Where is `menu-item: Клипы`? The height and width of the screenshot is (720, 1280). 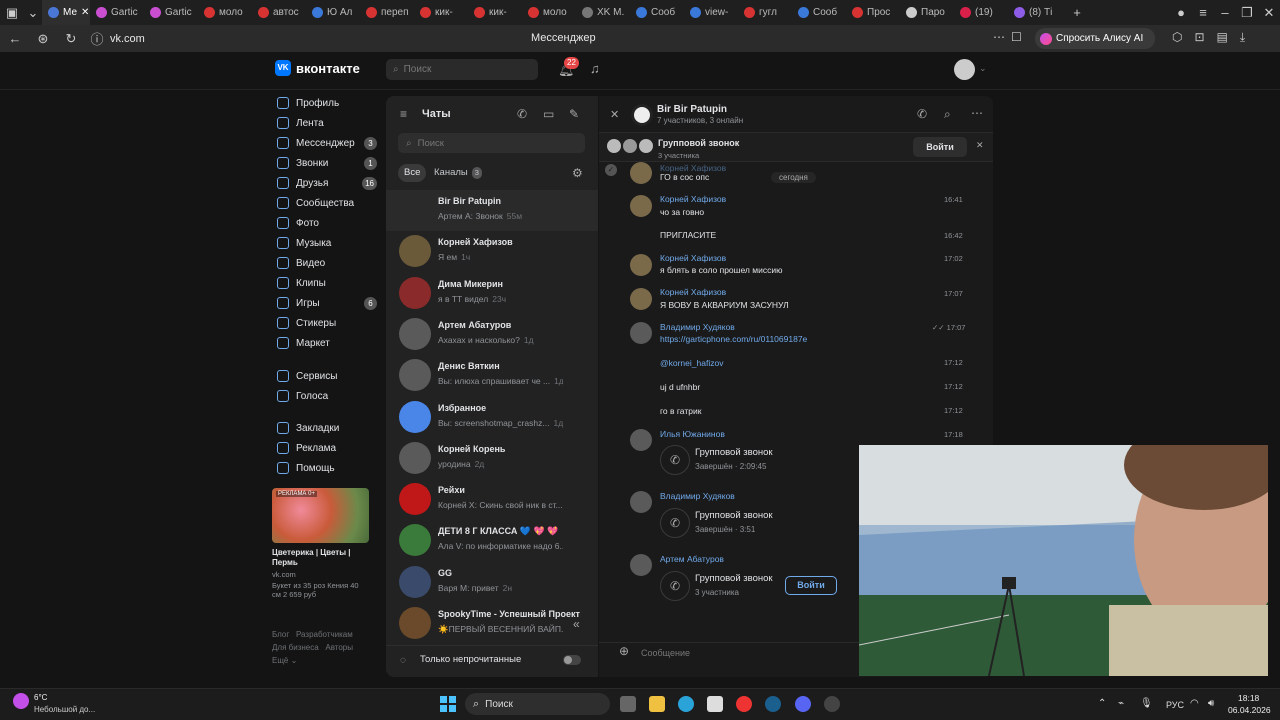 menu-item: Клипы is located at coordinates (329, 283).